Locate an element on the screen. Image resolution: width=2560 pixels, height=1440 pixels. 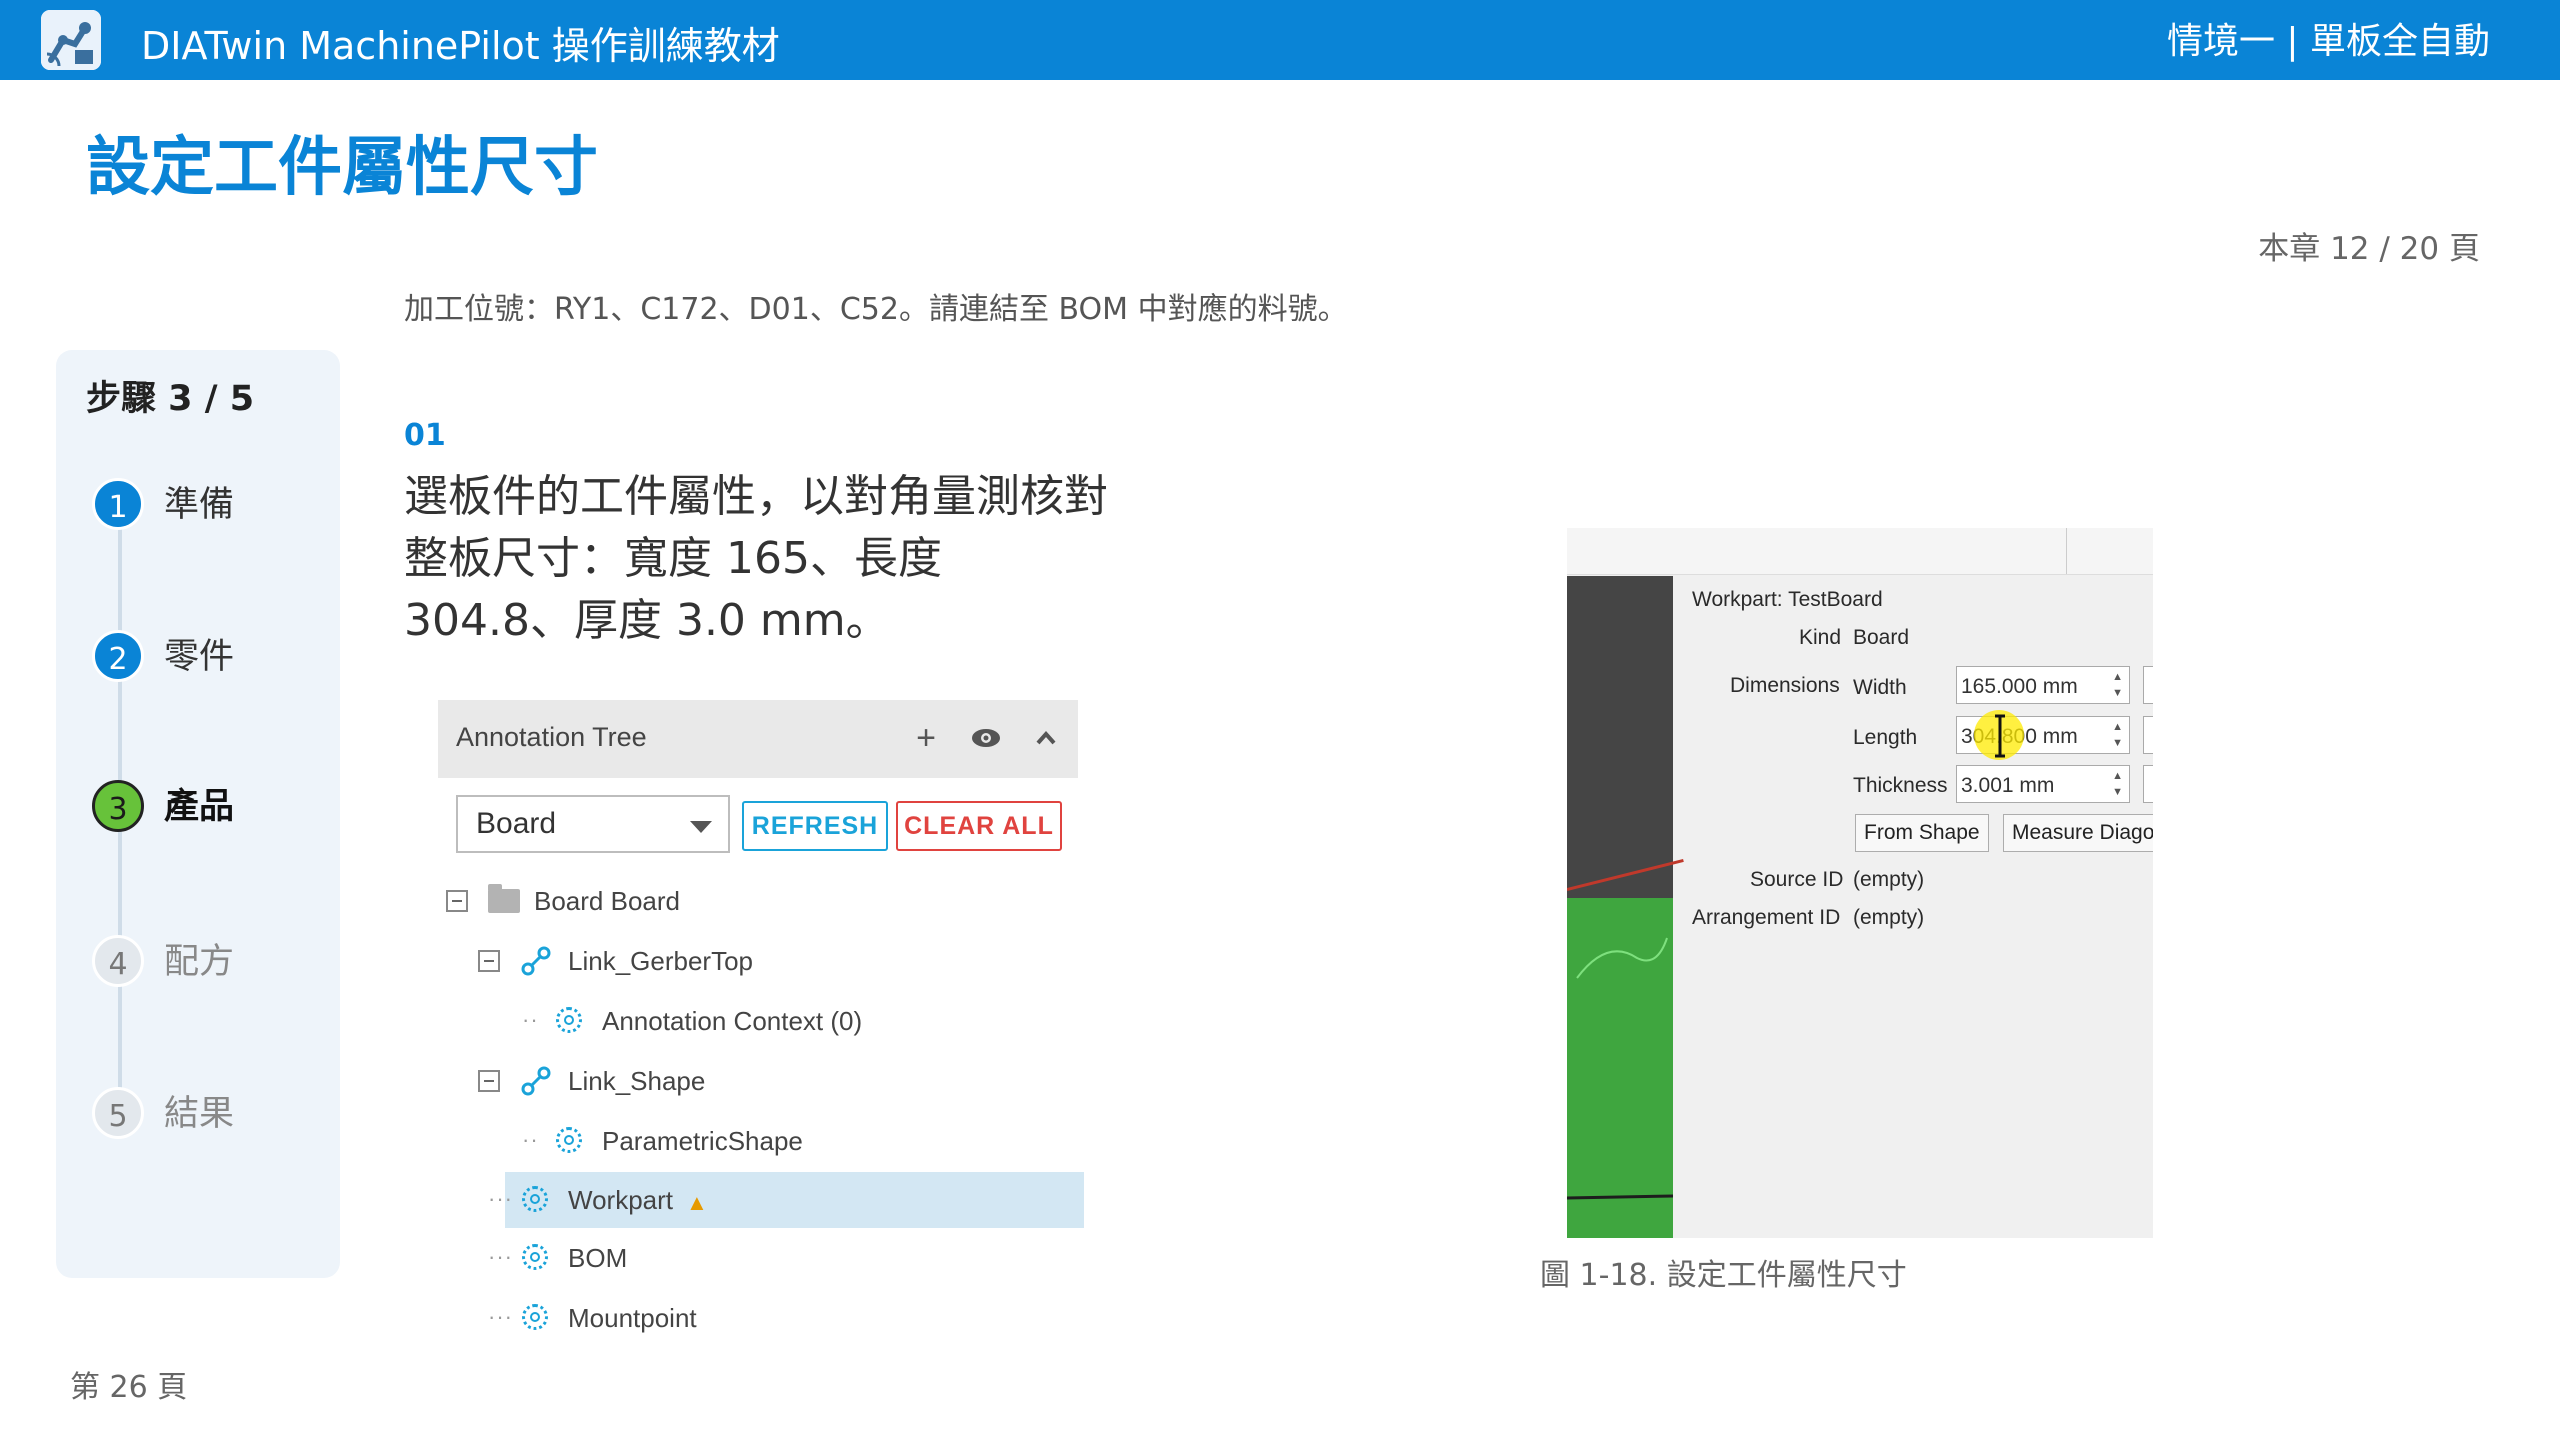
refresh-button: REFRESH is located at coordinates (815, 826).